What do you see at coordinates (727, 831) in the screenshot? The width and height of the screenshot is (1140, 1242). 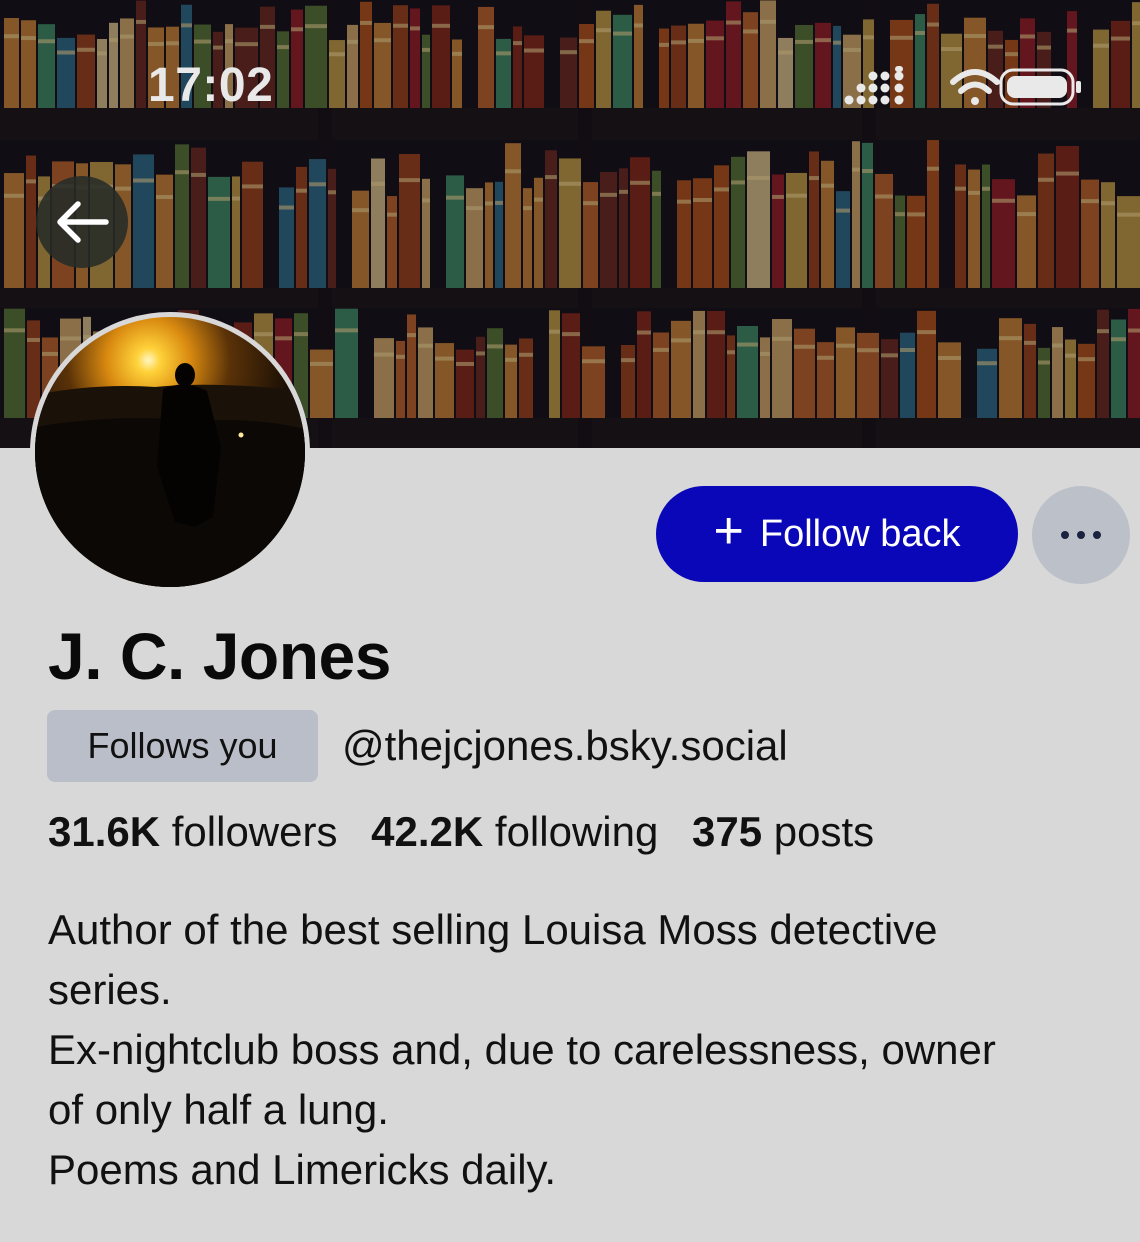 I see `posts-count: 375` at bounding box center [727, 831].